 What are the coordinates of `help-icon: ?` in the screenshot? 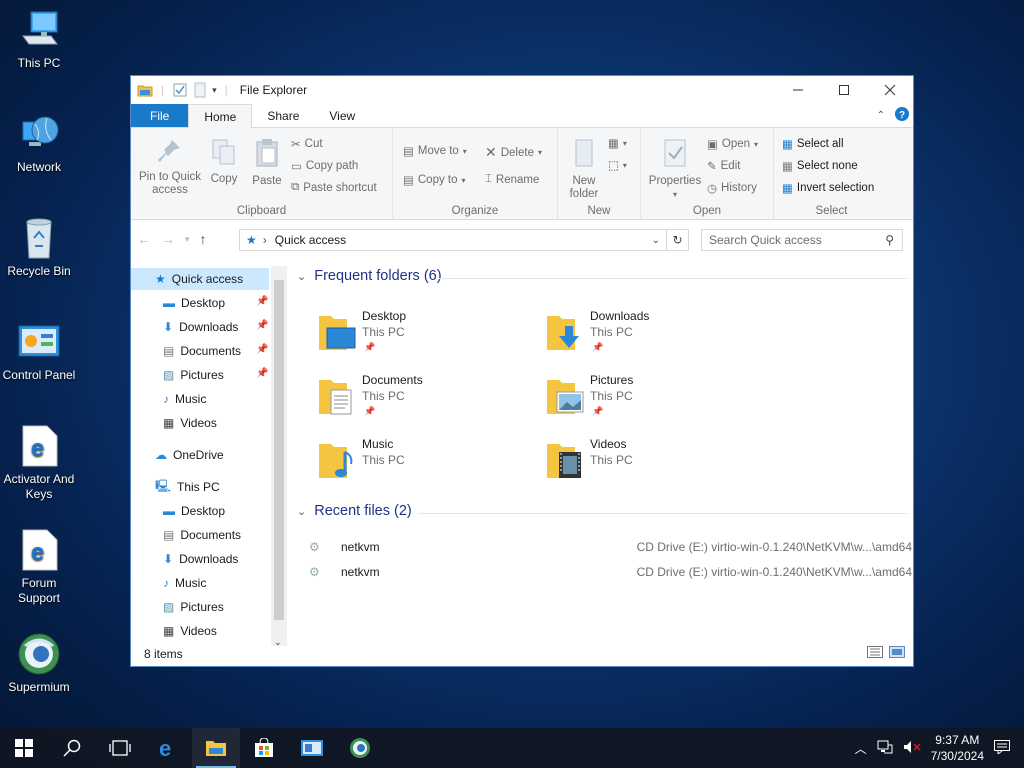 It's located at (902, 115).